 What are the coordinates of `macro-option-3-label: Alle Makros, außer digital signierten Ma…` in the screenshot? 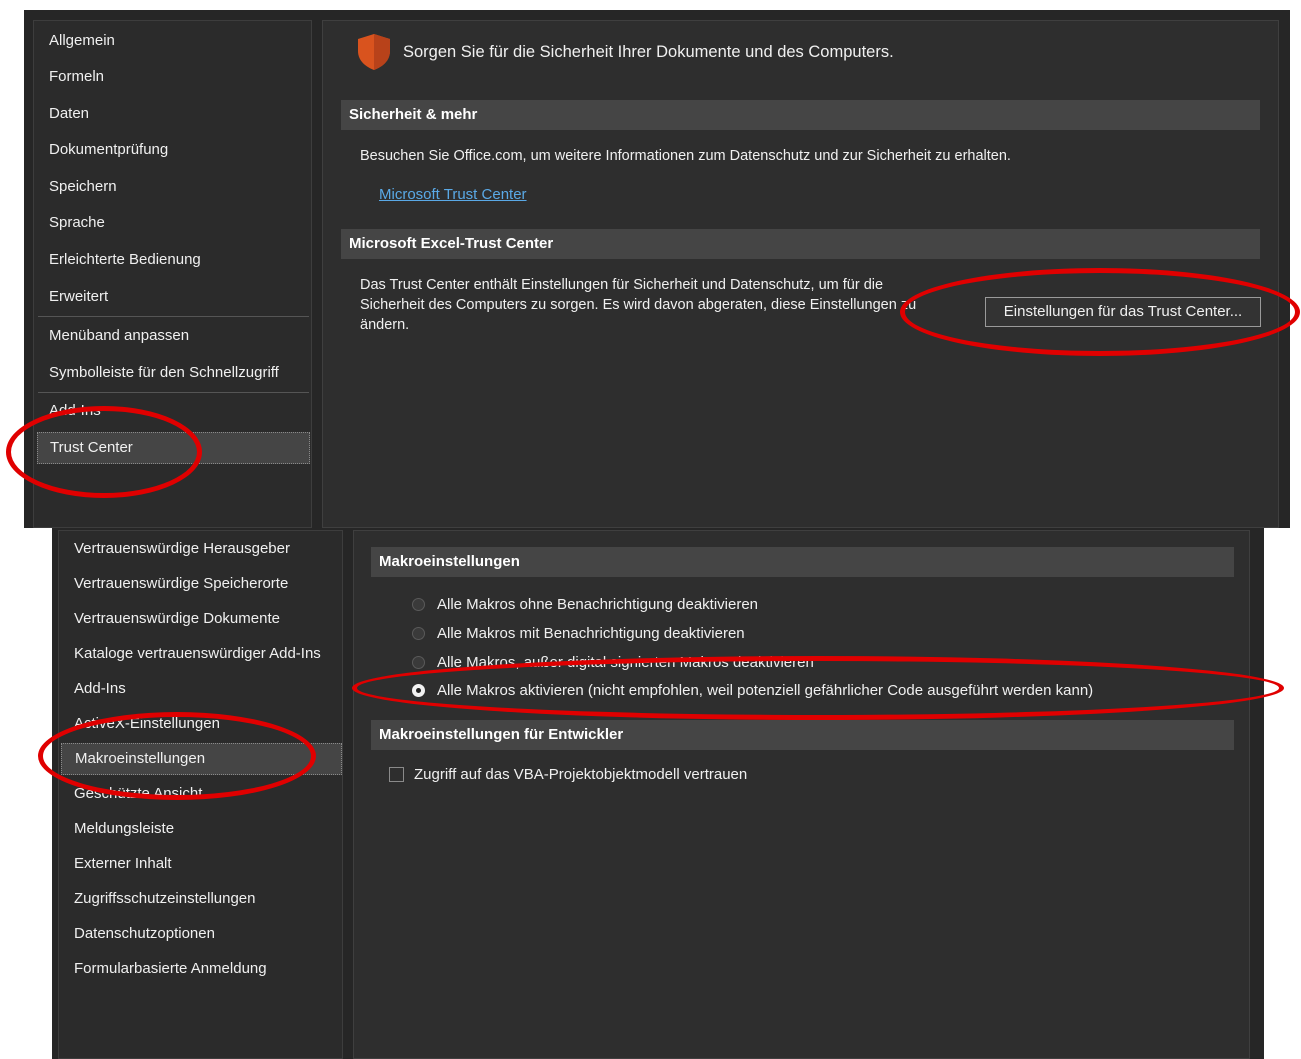 It's located at (625, 662).